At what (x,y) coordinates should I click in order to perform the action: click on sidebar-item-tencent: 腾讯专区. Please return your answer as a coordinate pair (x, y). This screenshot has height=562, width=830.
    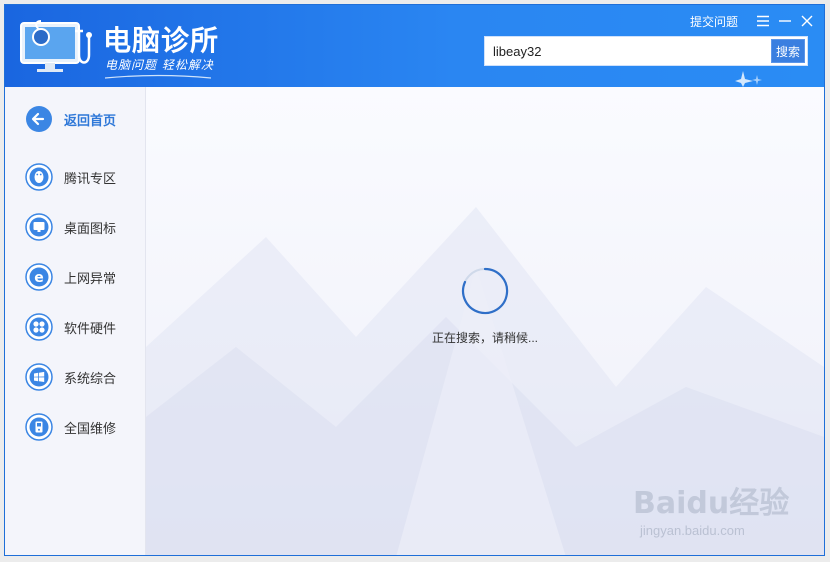
    Looking at the image, I should click on (70, 177).